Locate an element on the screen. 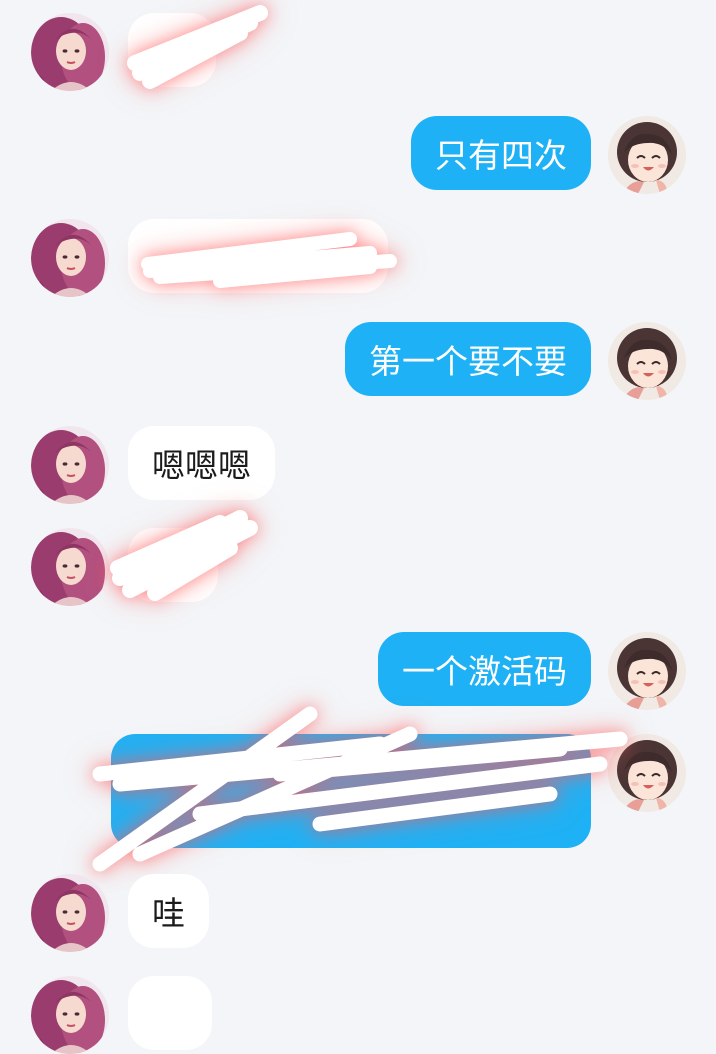 Image resolution: width=716 pixels, height=1054 pixels. message-text: 嗯嗯嗯 is located at coordinates (201, 465).